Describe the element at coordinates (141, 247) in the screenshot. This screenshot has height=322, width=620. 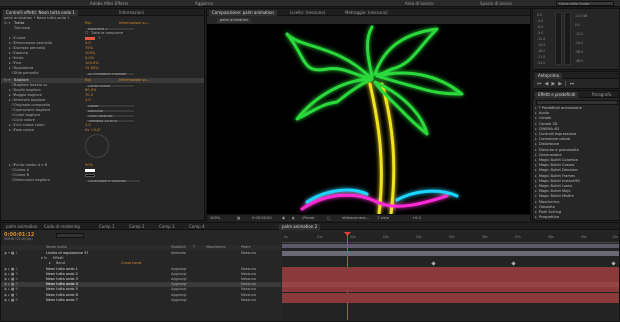
I see `timeline-column-headers: Nome livello Modalità T Mascherino Padre` at that location.